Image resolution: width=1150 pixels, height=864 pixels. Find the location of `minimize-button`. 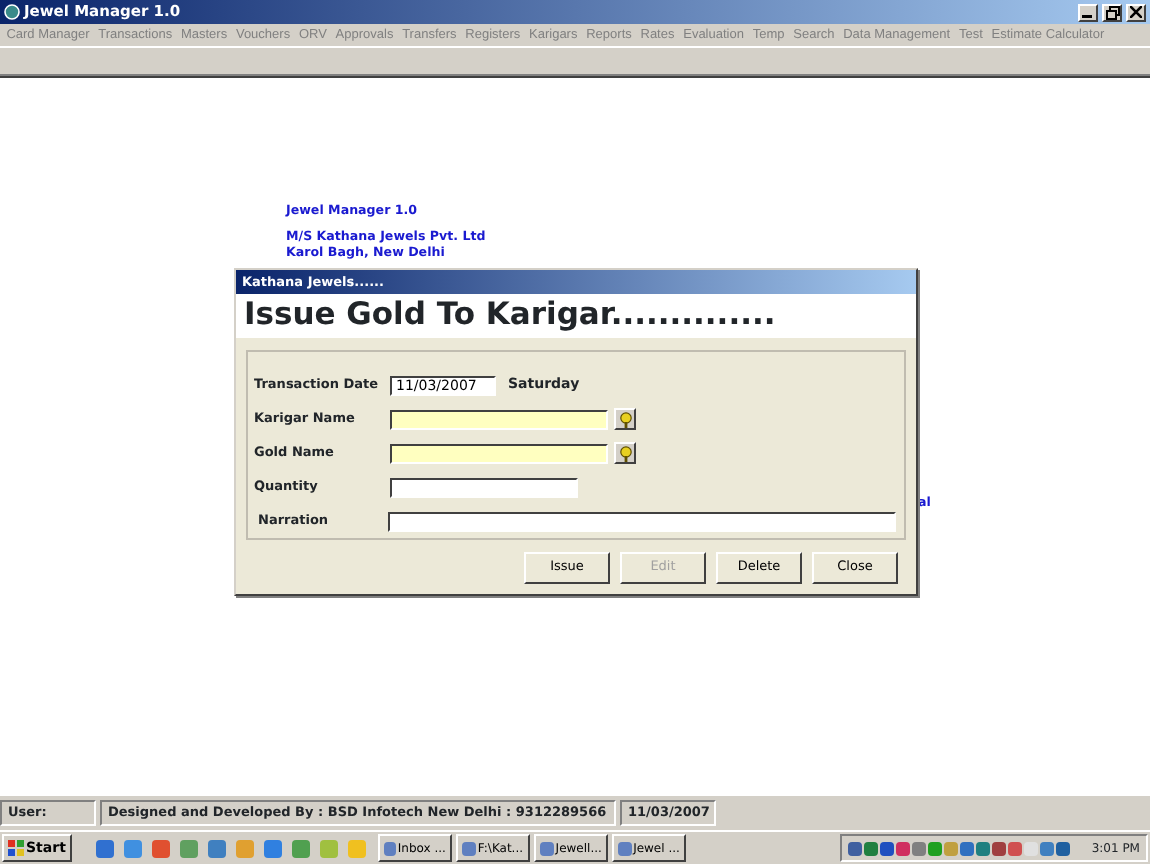

minimize-button is located at coordinates (1088, 12).